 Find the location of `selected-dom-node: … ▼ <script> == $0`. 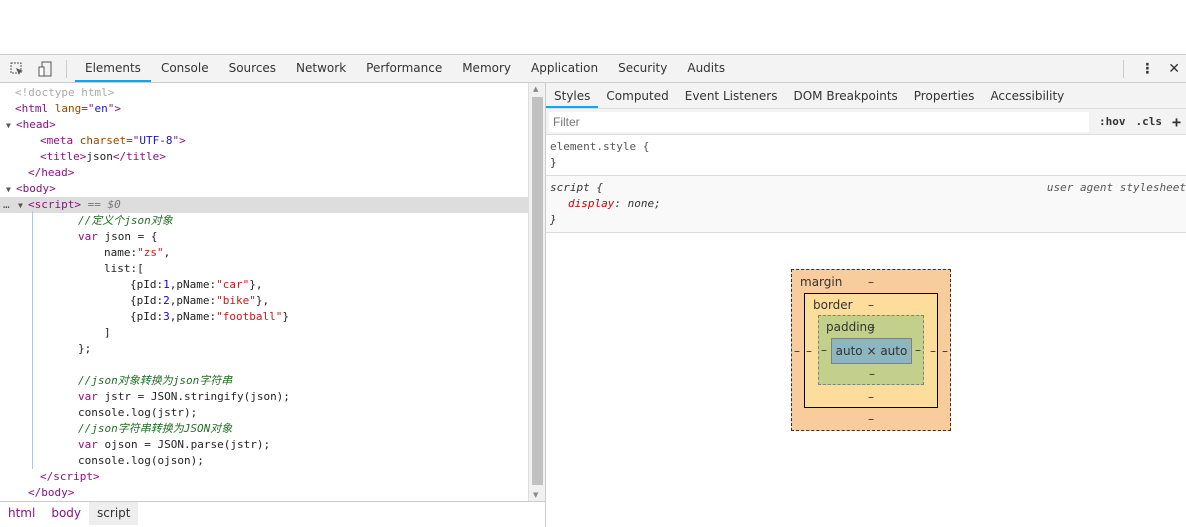

selected-dom-node: … ▼ <script> == $0 is located at coordinates (264, 205).